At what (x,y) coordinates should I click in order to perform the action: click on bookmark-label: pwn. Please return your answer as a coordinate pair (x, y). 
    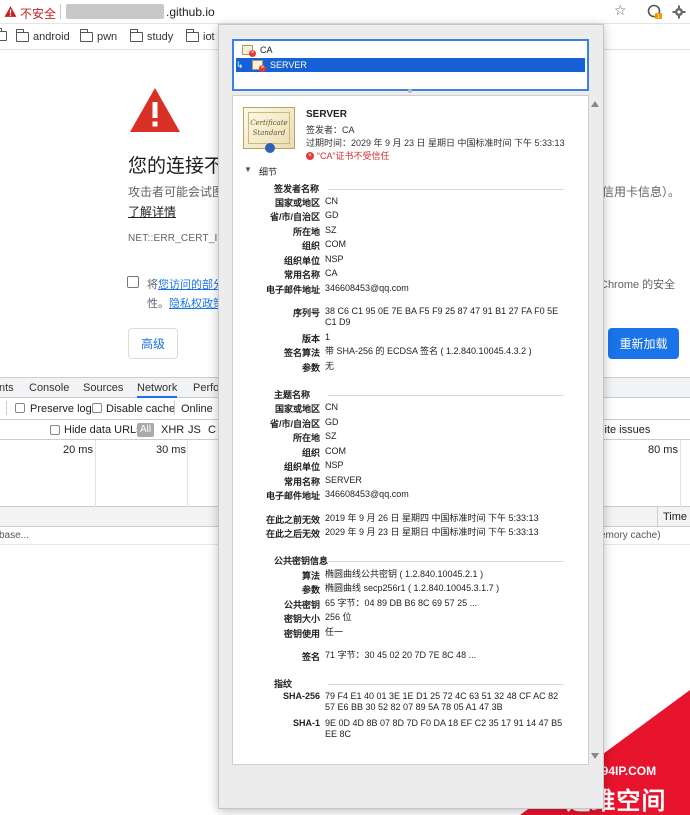
    Looking at the image, I should click on (107, 37).